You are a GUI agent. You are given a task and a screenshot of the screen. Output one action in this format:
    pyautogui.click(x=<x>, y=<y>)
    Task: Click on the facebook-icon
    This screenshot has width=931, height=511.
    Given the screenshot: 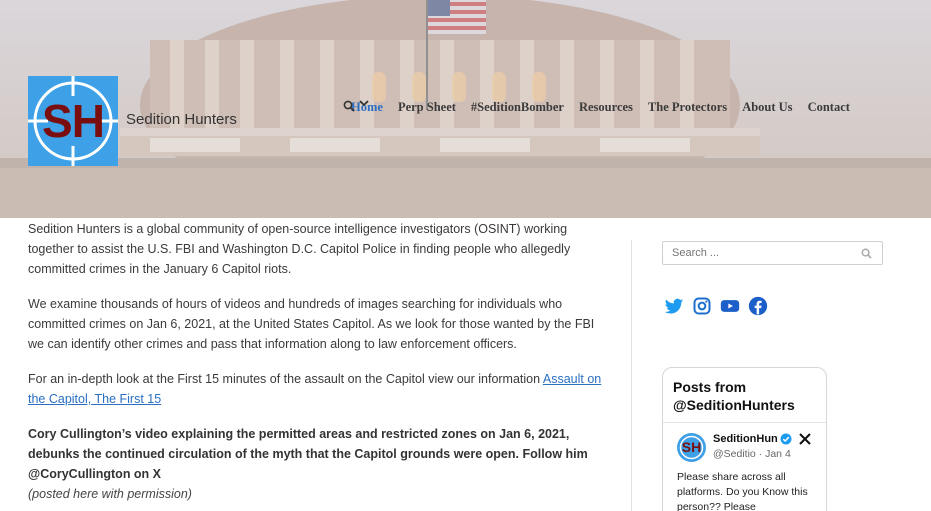 What is the action you would take?
    pyautogui.click(x=758, y=306)
    